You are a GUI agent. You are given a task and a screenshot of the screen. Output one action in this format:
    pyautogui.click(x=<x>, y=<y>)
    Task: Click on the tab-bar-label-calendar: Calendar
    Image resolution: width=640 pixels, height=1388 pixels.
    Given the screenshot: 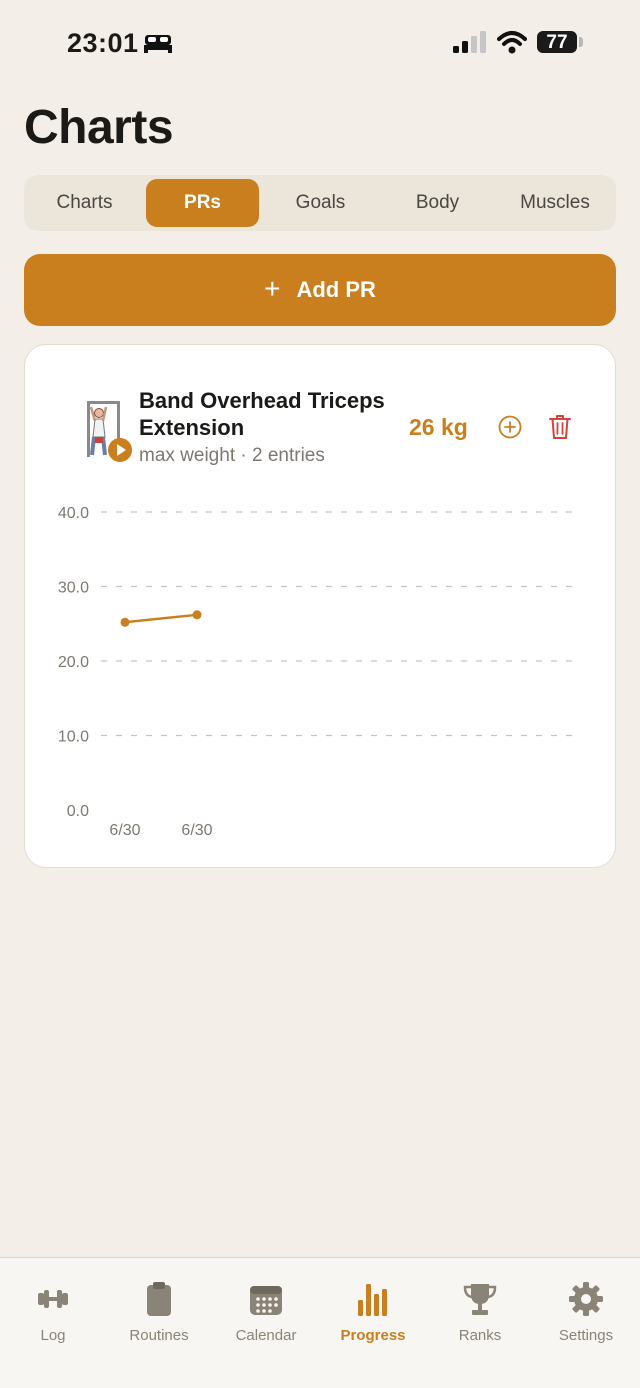 What is the action you would take?
    pyautogui.click(x=266, y=1335)
    